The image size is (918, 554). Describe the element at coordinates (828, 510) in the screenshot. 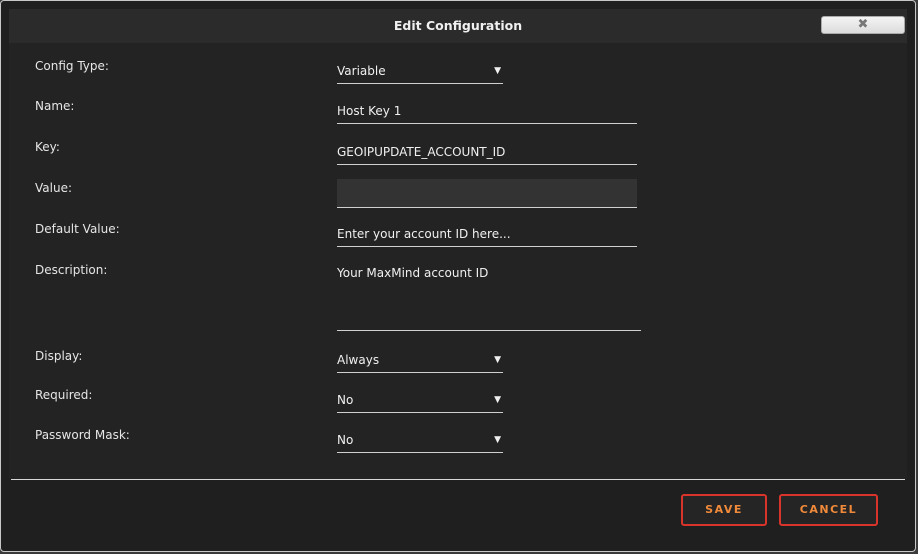

I see `cancel-button: CANCEL` at that location.